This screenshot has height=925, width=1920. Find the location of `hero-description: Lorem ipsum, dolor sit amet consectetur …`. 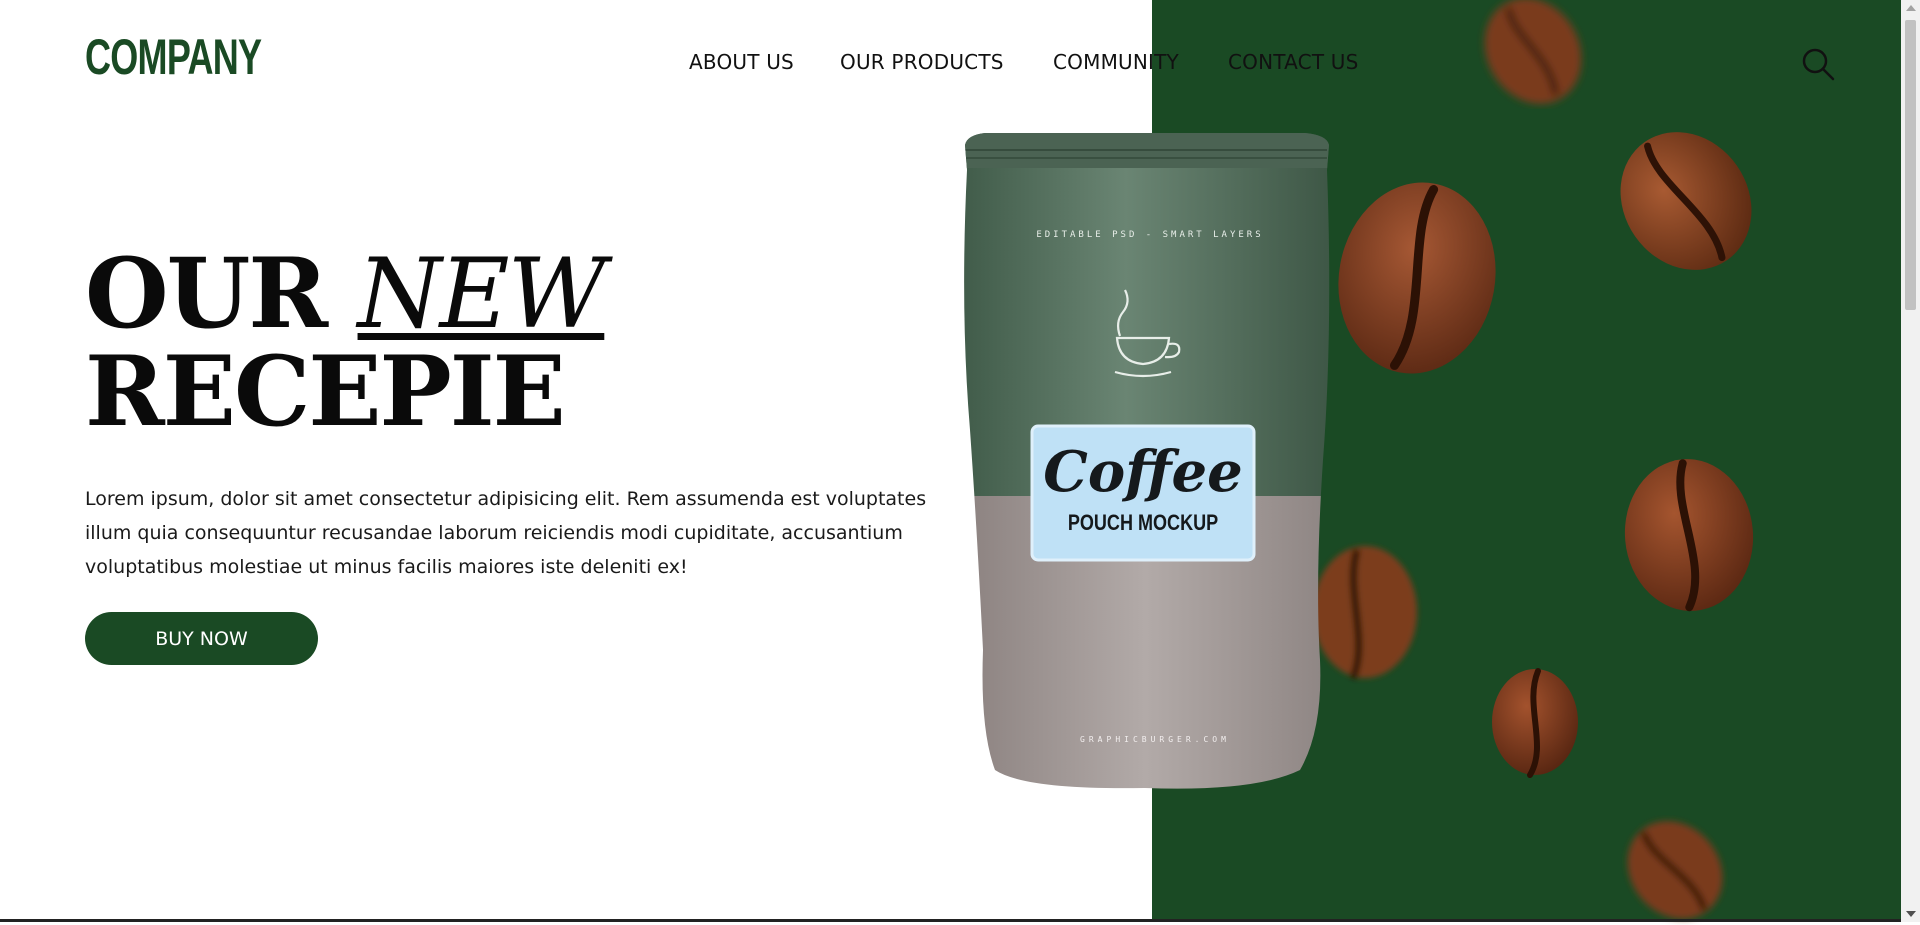

hero-description: Lorem ipsum, dolor sit amet consectetur … is located at coordinates (506, 533).